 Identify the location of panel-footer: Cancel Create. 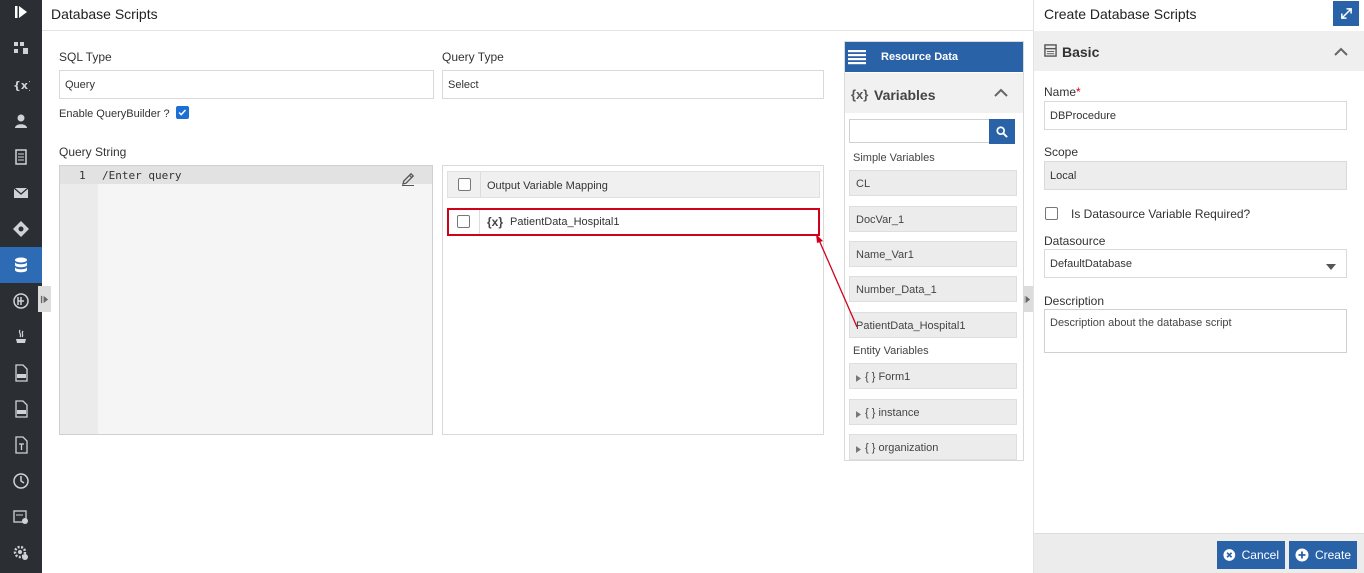
(1199, 553).